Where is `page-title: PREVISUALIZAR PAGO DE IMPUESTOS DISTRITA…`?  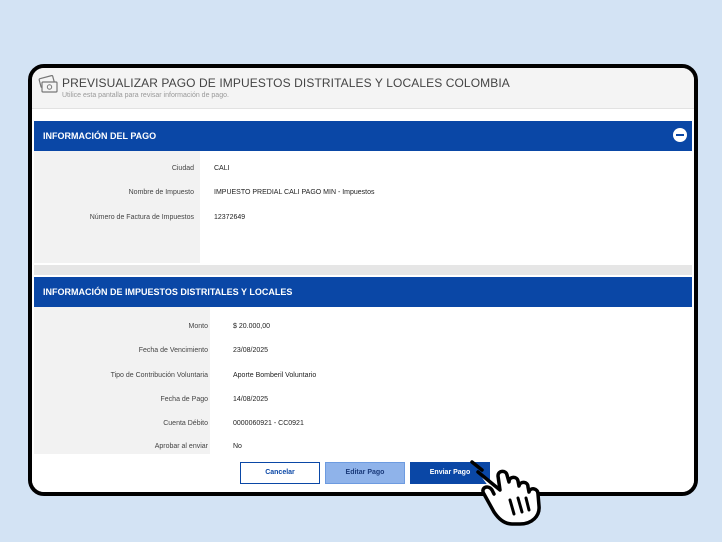
page-title: PREVISUALIZAR PAGO DE IMPUESTOS DISTRITA… is located at coordinates (286, 83).